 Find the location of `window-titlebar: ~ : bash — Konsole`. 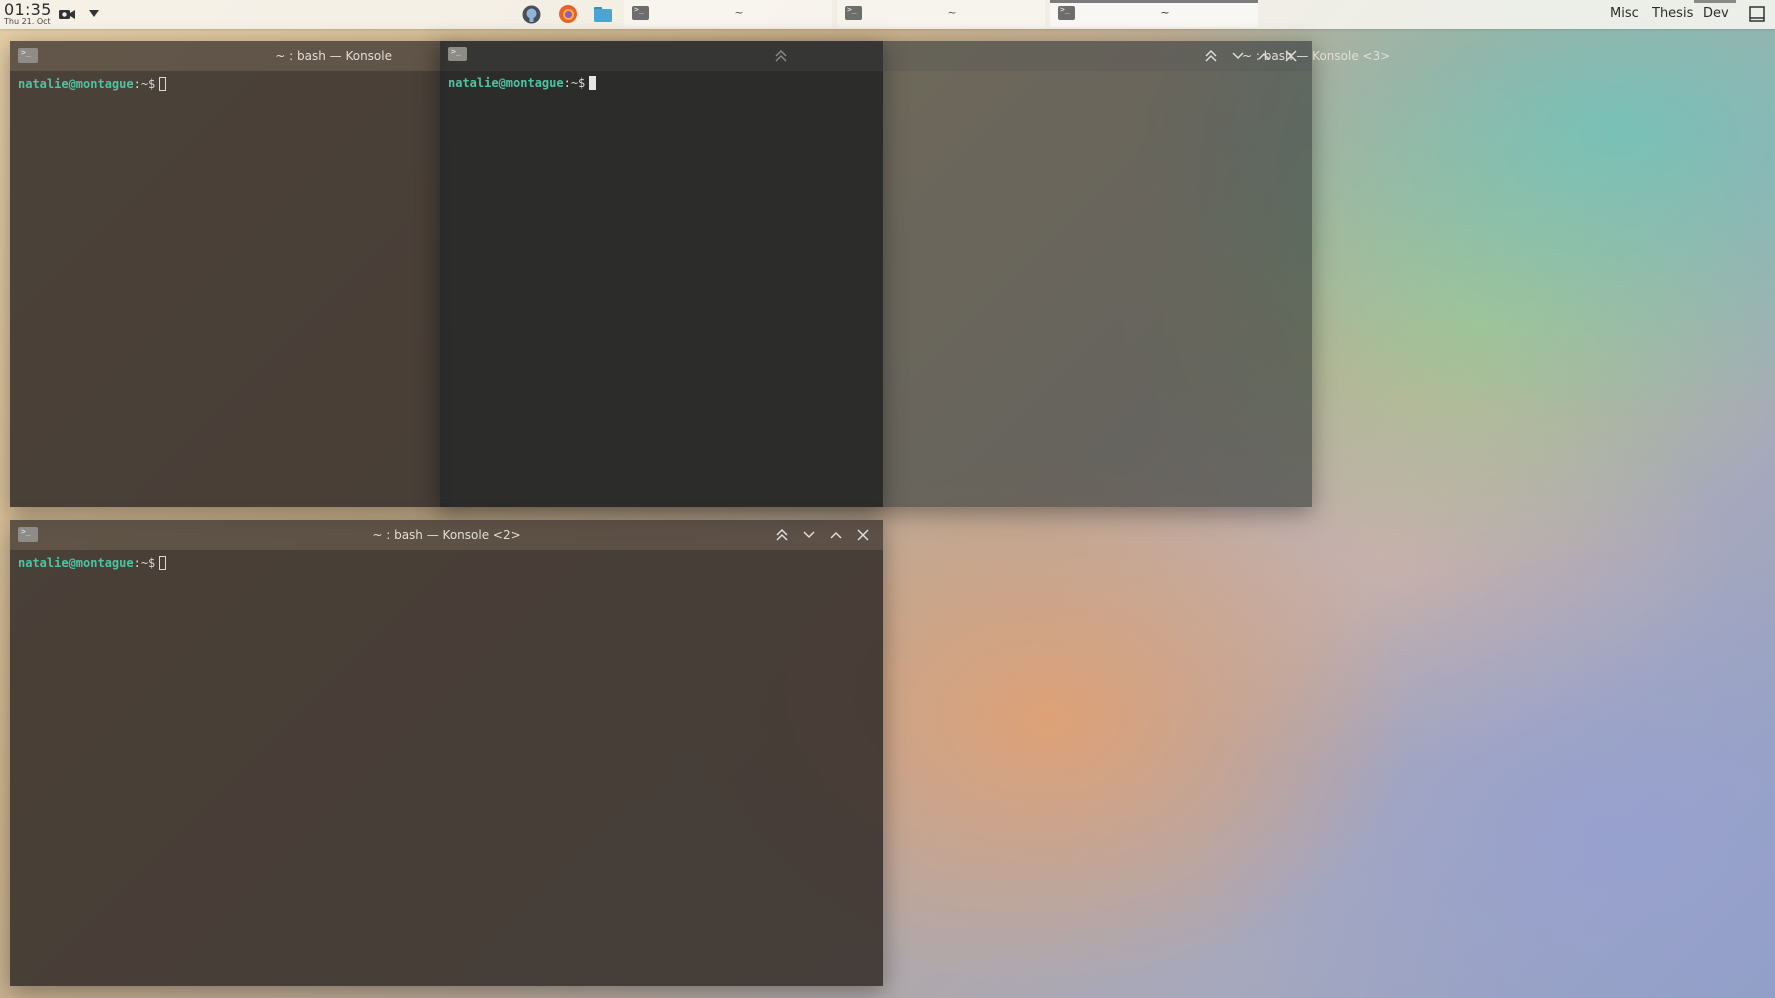

window-titlebar: ~ : bash — Konsole is located at coordinates (228, 56).